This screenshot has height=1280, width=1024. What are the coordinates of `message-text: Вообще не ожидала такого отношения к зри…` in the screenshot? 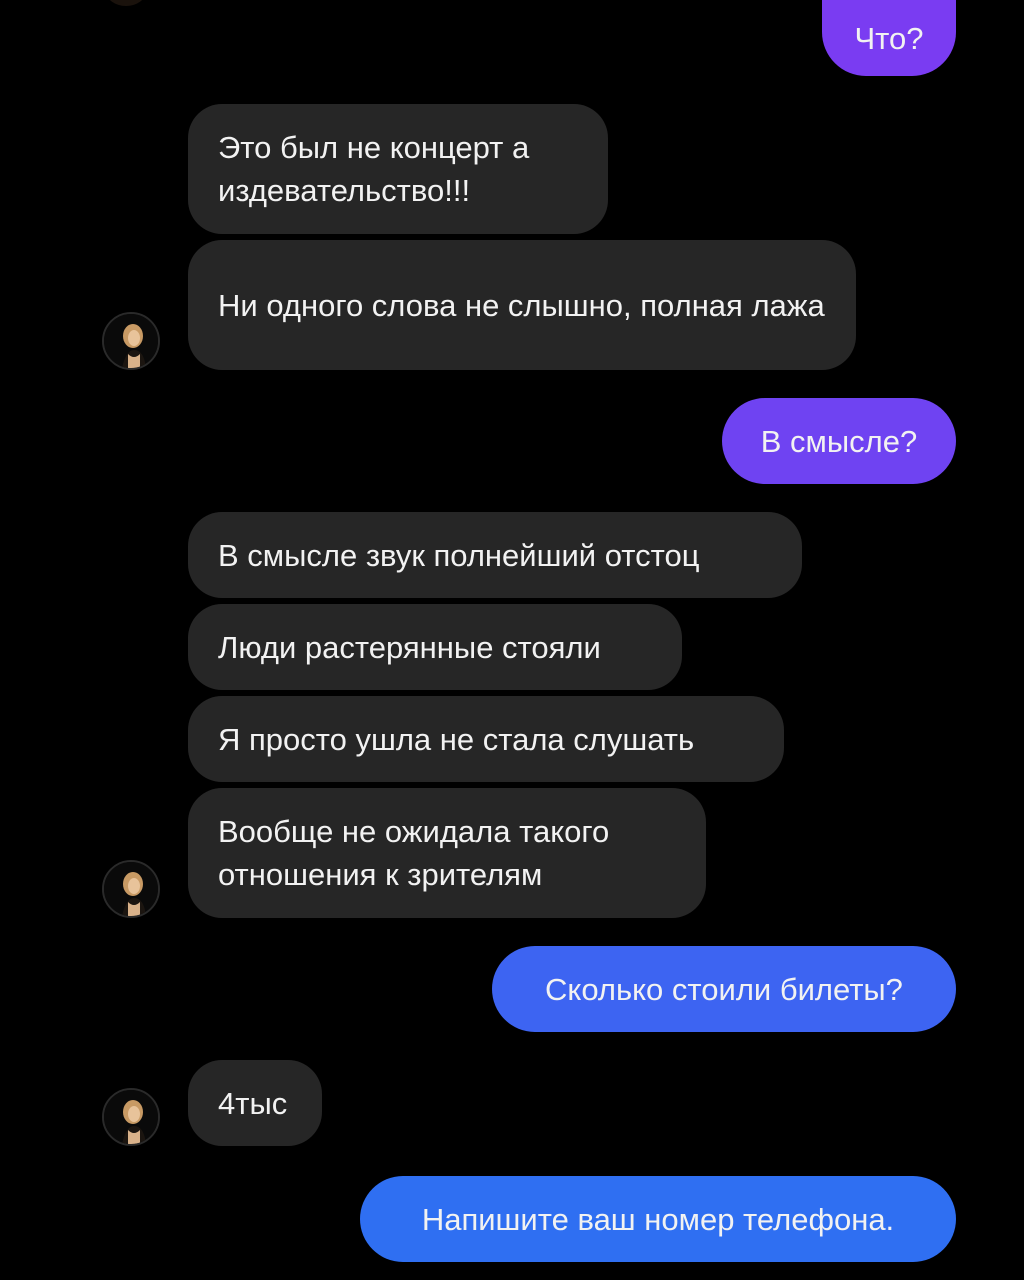 It's located at (414, 853).